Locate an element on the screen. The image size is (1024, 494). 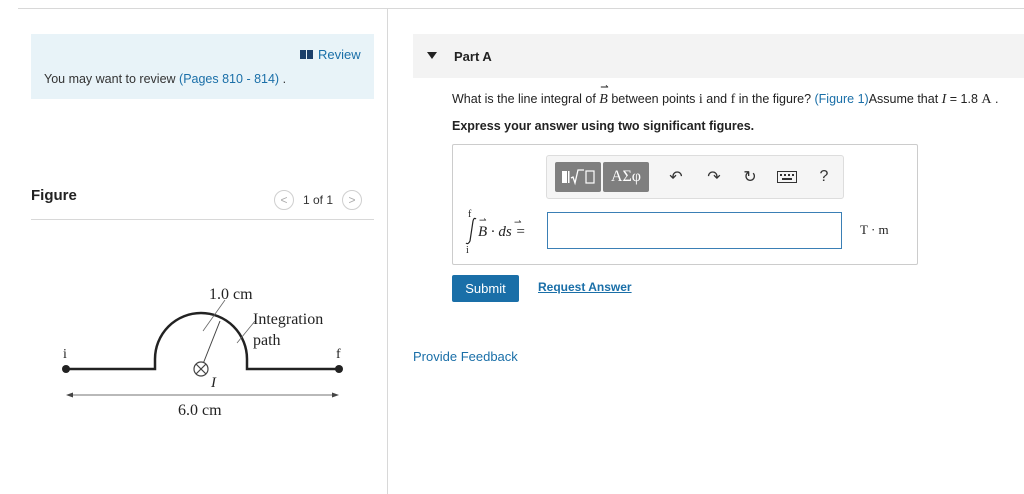
keyboard-icon is located at coordinates (787, 177).